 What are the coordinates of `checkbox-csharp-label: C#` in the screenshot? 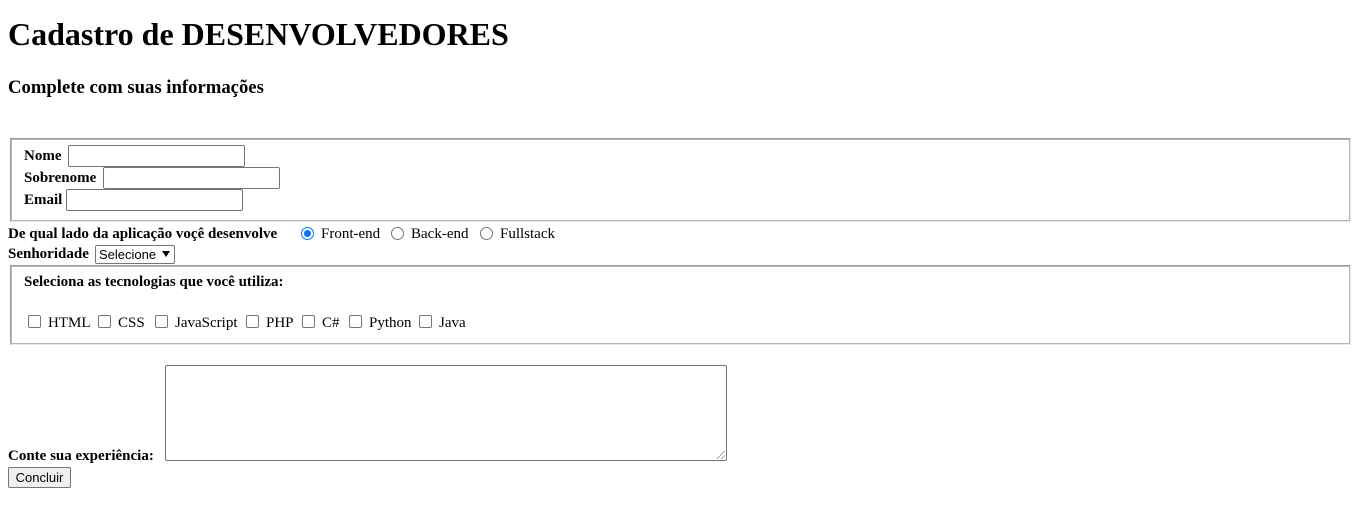 It's located at (331, 323).